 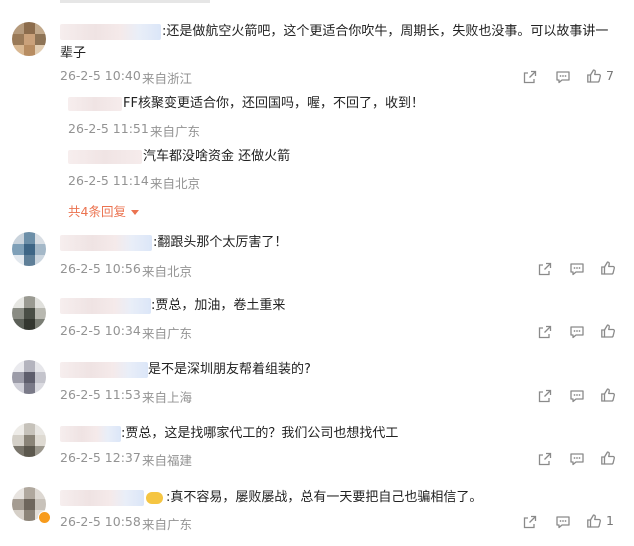 What do you see at coordinates (273, 103) in the screenshot?
I see `reply-text: FF核聚变更适合你，还回国吗，喔，不回了，收到！` at bounding box center [273, 103].